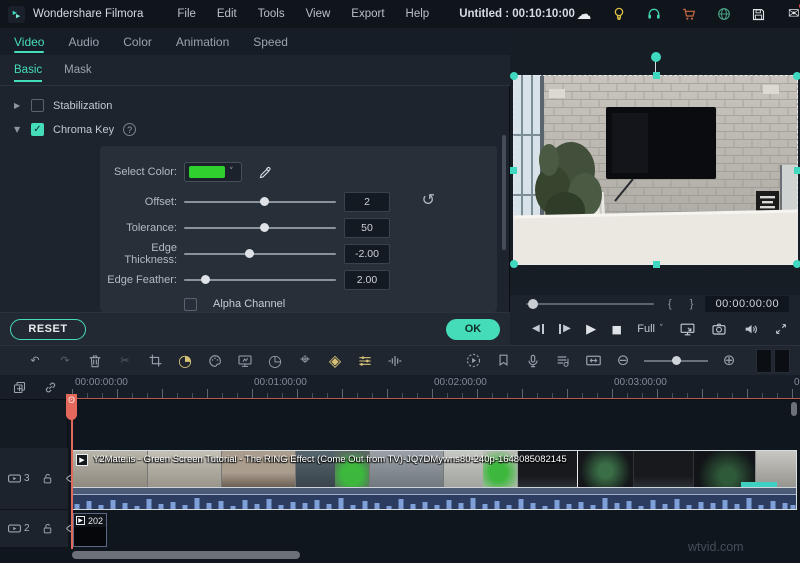 This screenshot has width=800, height=563. What do you see at coordinates (29, 41) in the screenshot?
I see `tab-video: Video` at bounding box center [29, 41].